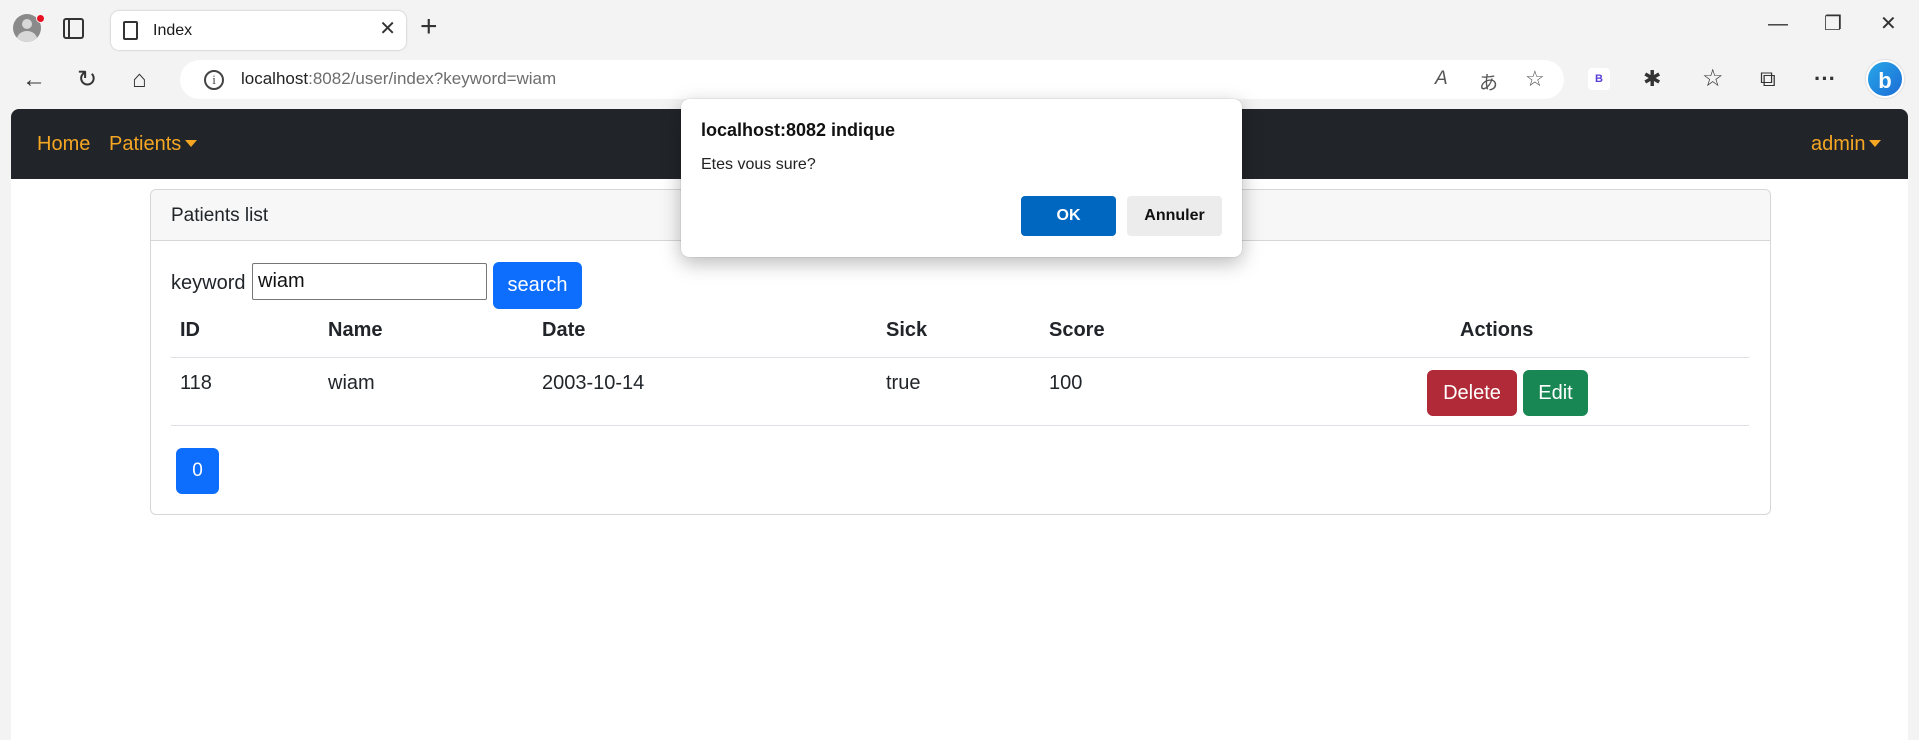  What do you see at coordinates (1825, 79) in the screenshot?
I see `more-options-icon: ···` at bounding box center [1825, 79].